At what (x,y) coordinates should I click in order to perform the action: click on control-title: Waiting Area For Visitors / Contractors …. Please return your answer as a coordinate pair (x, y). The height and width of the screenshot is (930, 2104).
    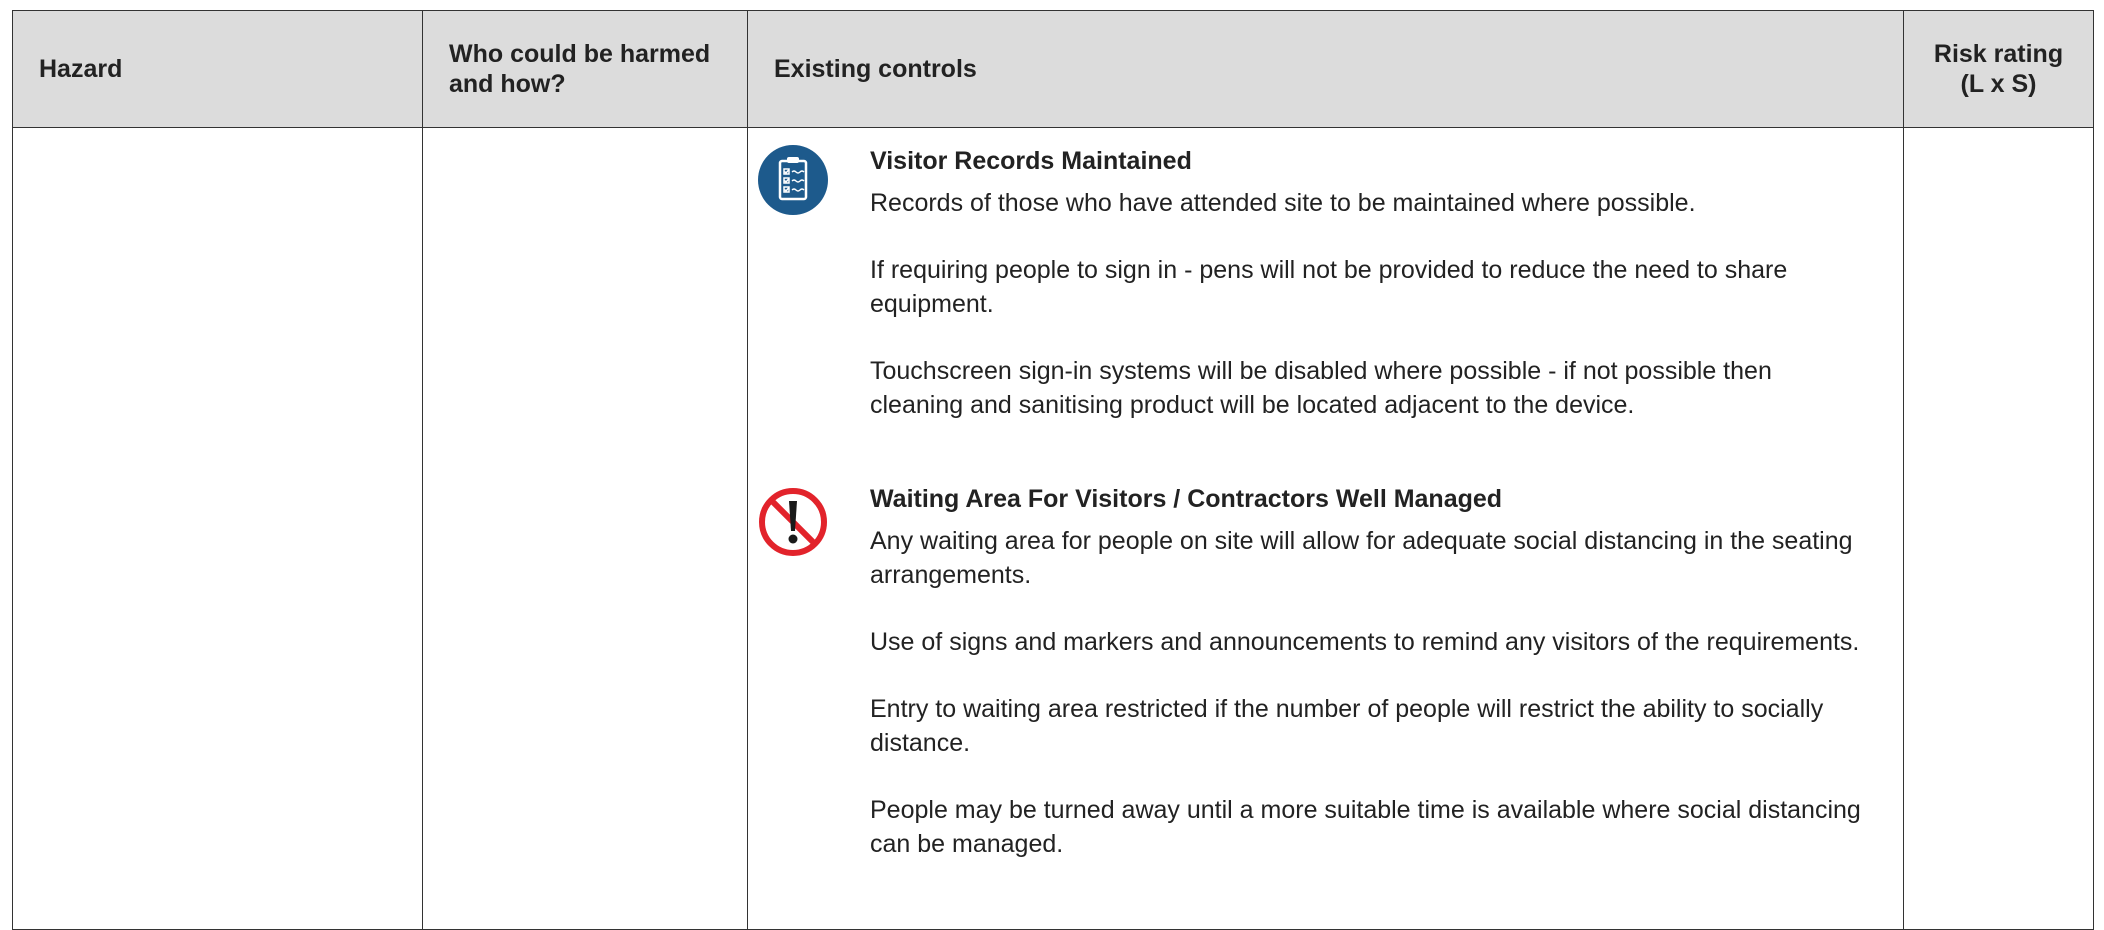
    Looking at the image, I should click on (1186, 499).